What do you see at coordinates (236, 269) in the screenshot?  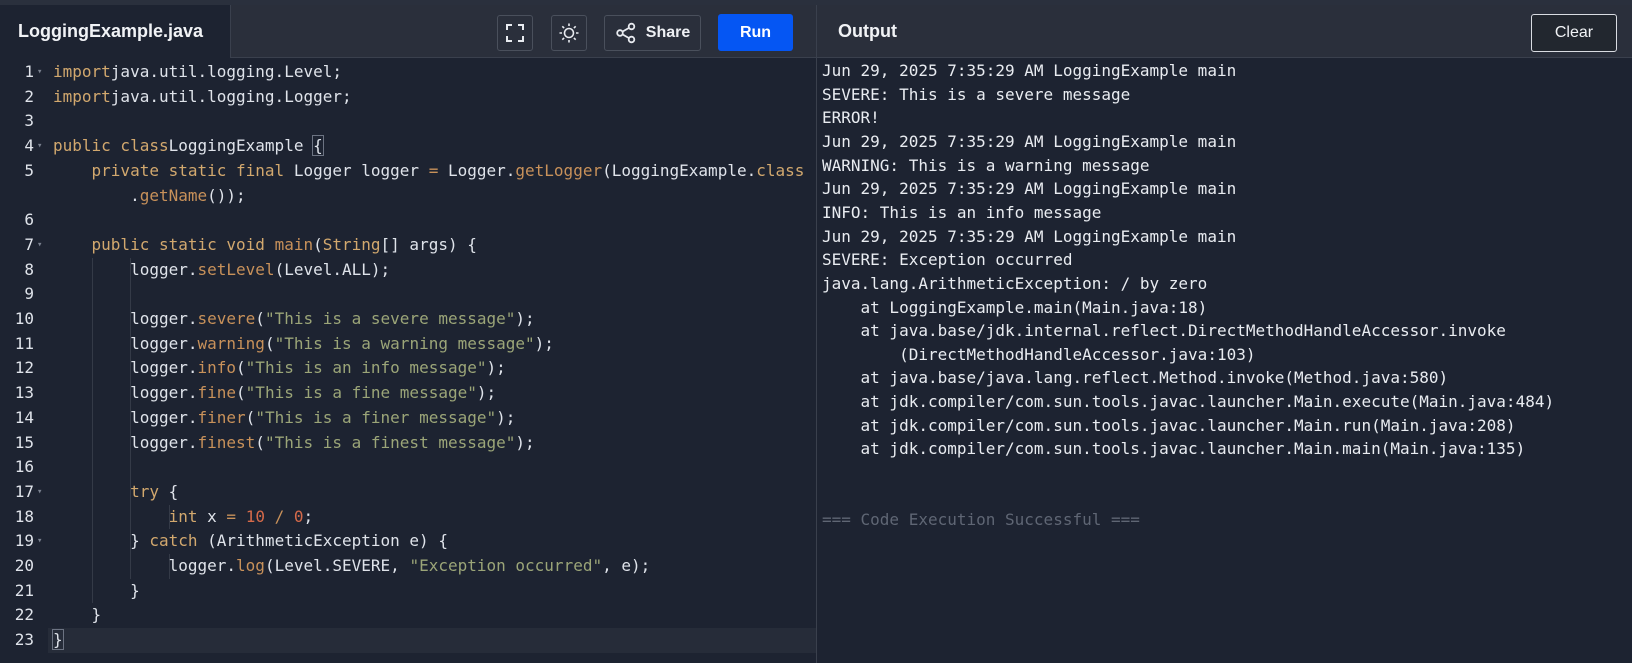 I see `code-token: setLevel` at bounding box center [236, 269].